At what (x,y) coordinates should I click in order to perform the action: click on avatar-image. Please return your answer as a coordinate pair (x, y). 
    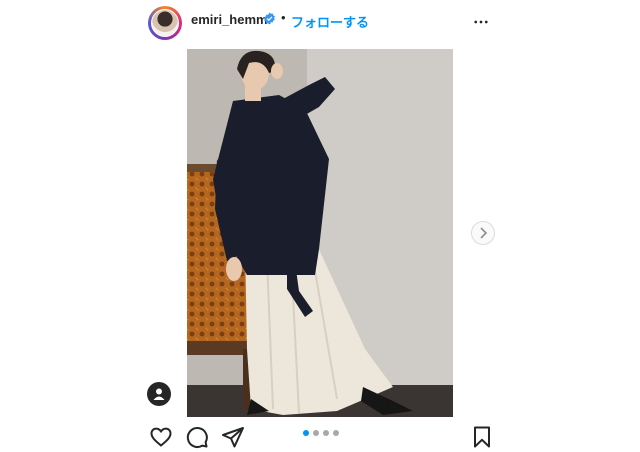
    Looking at the image, I should click on (165, 23).